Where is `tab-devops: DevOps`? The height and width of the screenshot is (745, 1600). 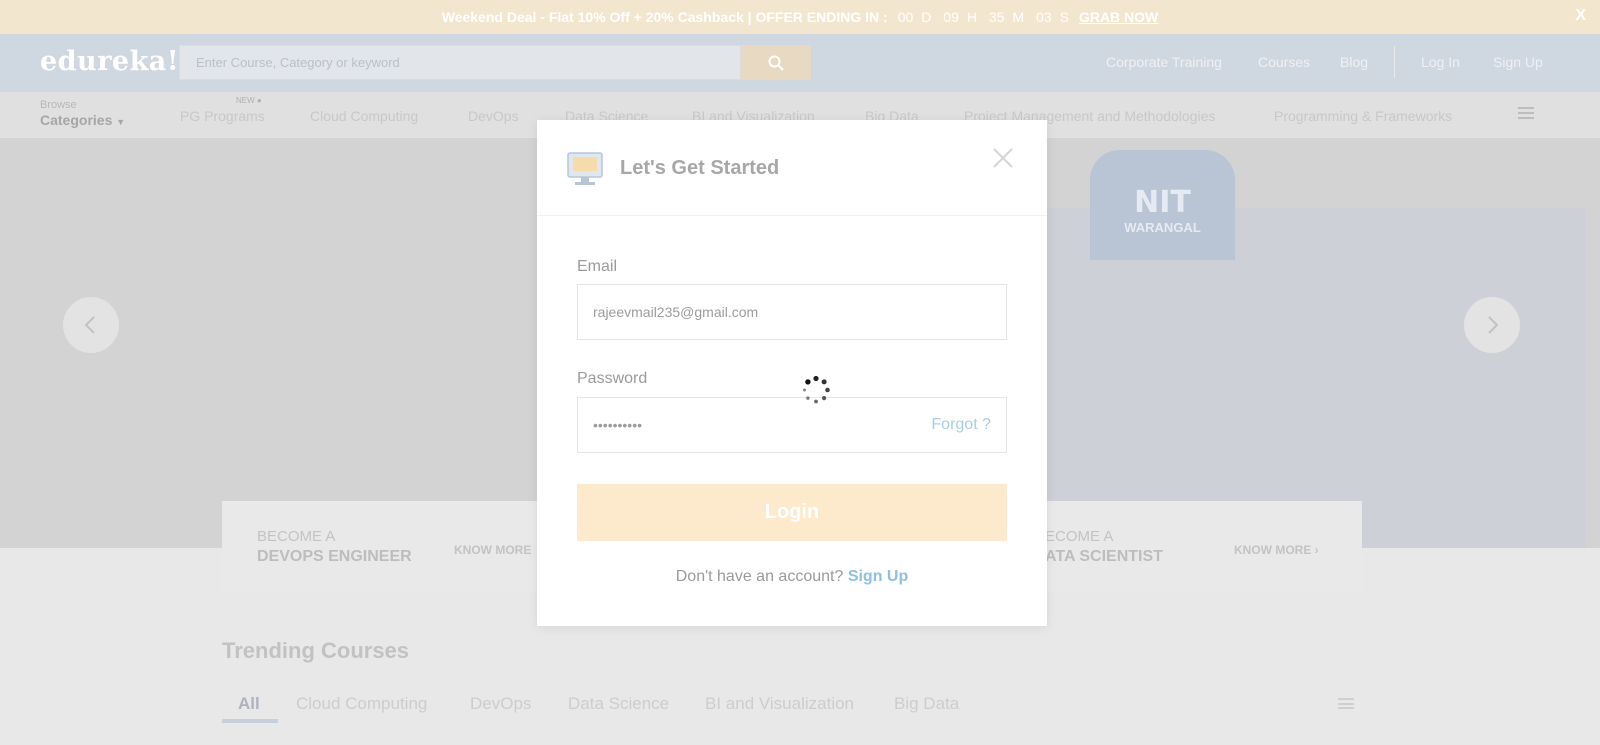 tab-devops: DevOps is located at coordinates (500, 704).